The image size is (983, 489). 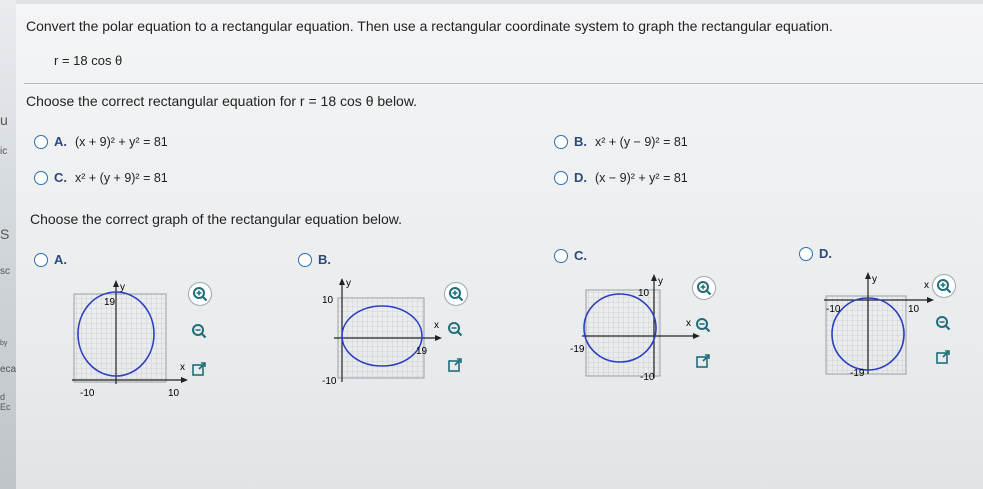 I want to click on option-equation: (x + 9)² + y² = 81, so click(x=121, y=141).